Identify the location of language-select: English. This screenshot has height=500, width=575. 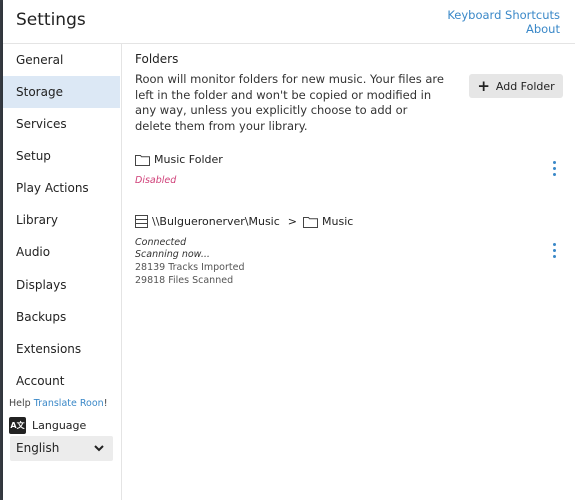
(61, 448).